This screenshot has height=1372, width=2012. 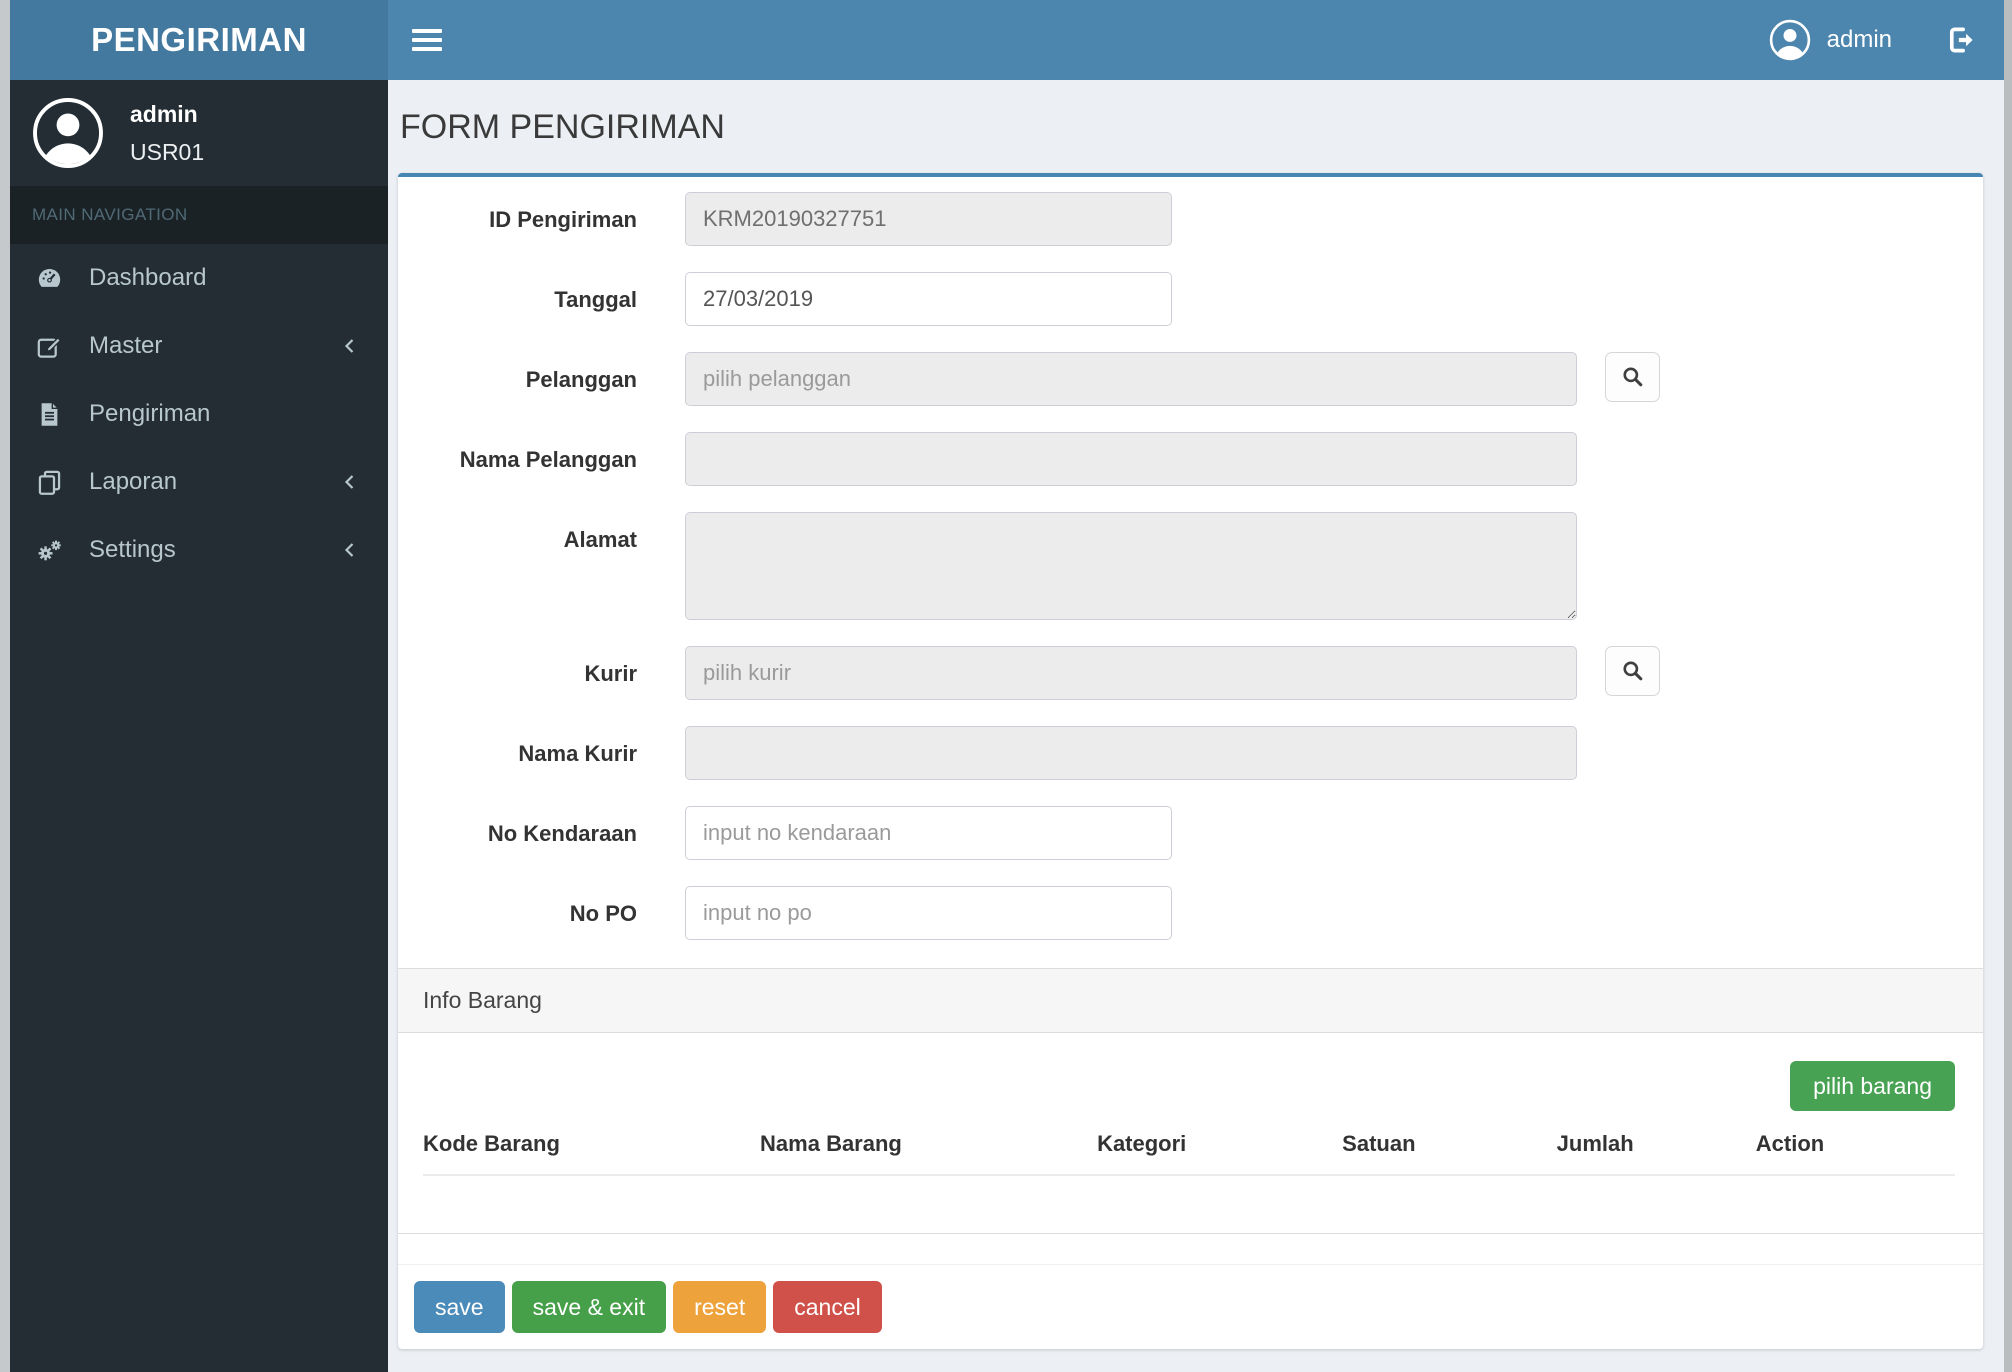 What do you see at coordinates (199, 550) in the screenshot?
I see `sidebar-item-settings: Settings` at bounding box center [199, 550].